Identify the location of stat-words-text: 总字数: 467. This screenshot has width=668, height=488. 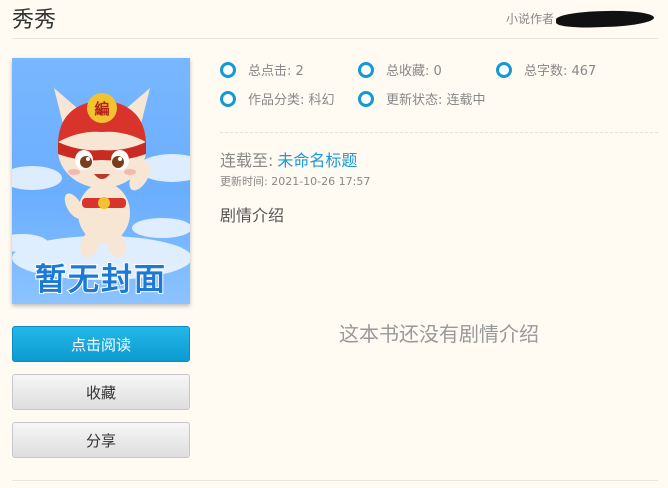
(560, 71).